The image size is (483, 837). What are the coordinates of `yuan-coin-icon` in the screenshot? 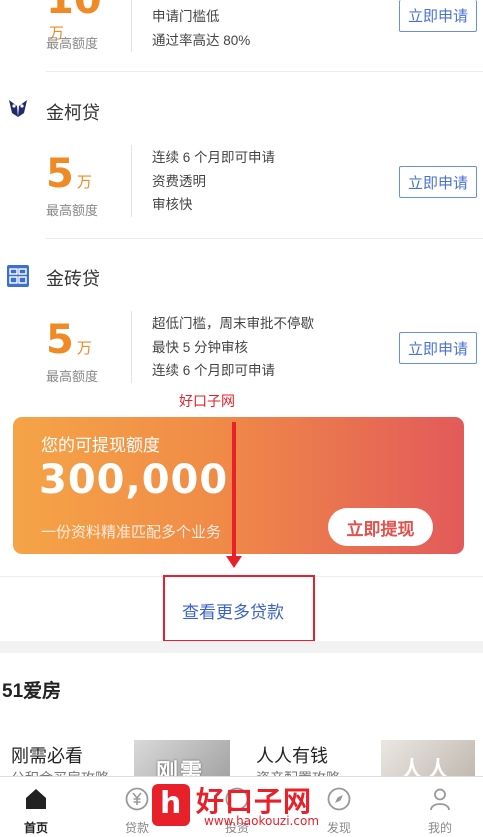 It's located at (137, 799).